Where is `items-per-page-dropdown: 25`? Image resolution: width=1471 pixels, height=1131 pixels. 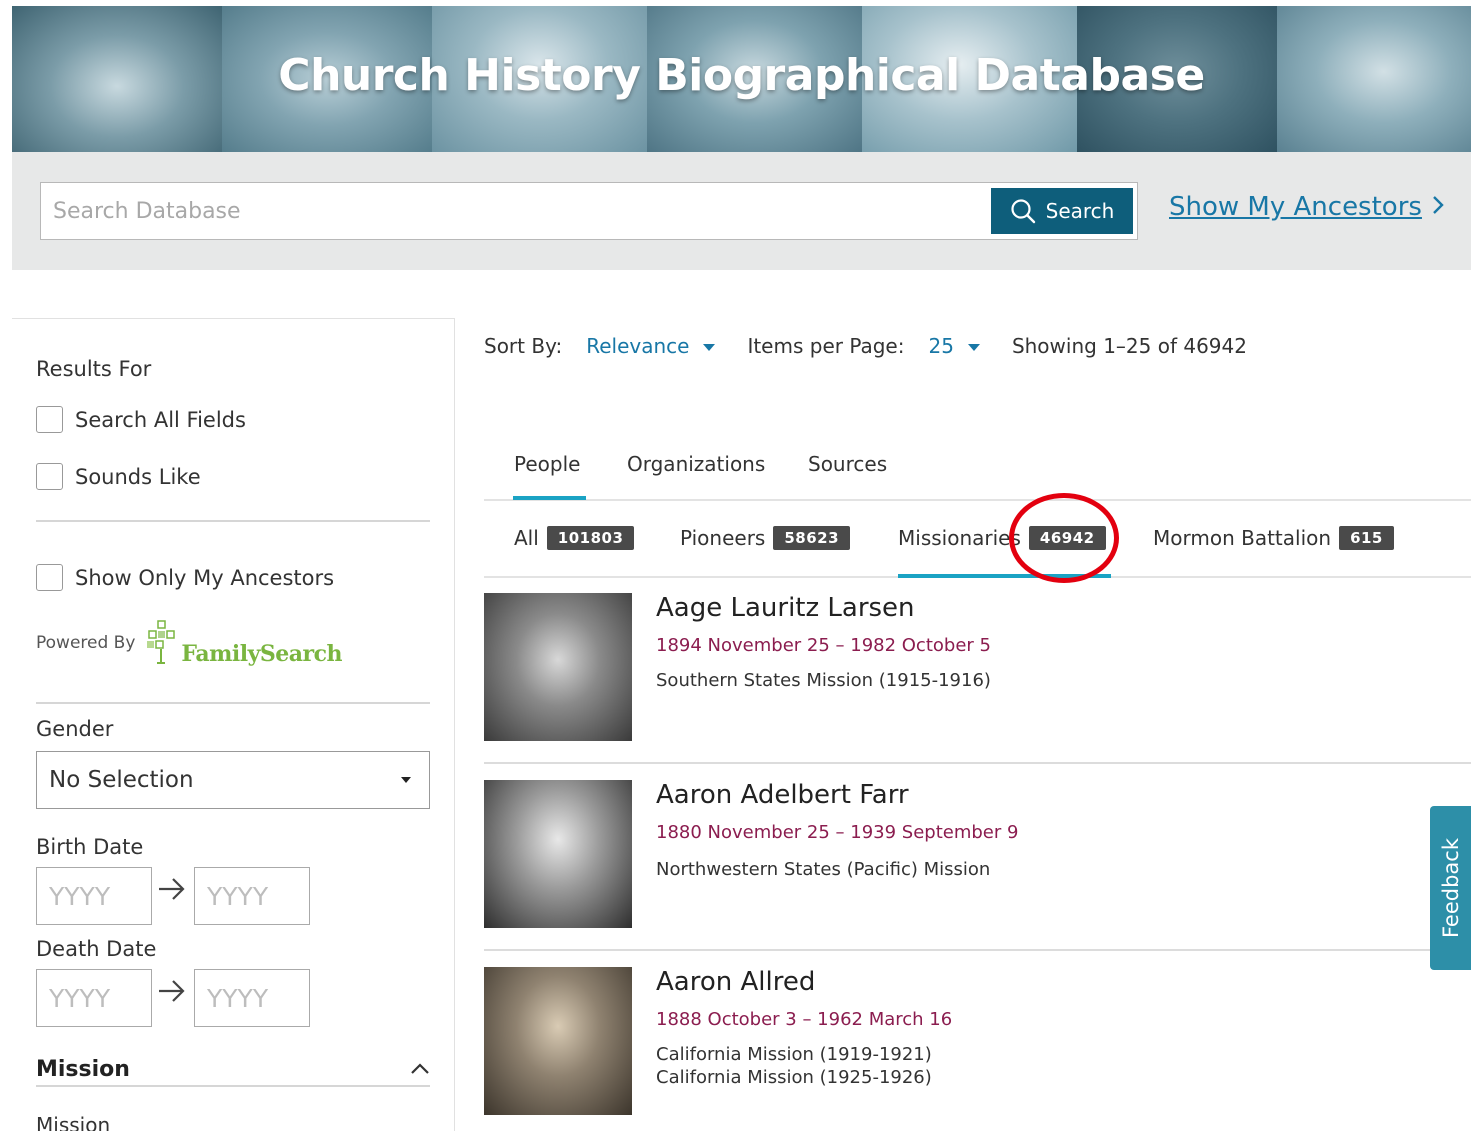
items-per-page-dropdown: 25 is located at coordinates (954, 346).